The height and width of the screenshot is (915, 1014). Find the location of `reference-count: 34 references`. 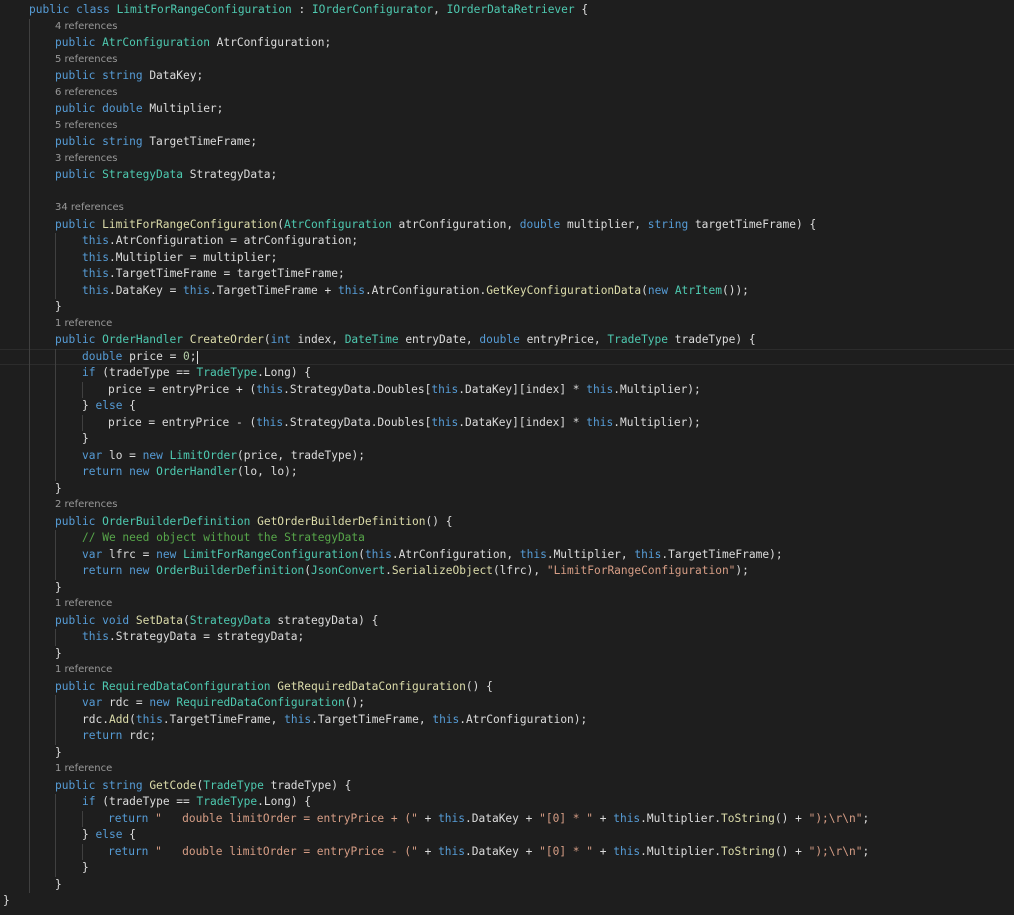

reference-count: 34 references is located at coordinates (89, 207).